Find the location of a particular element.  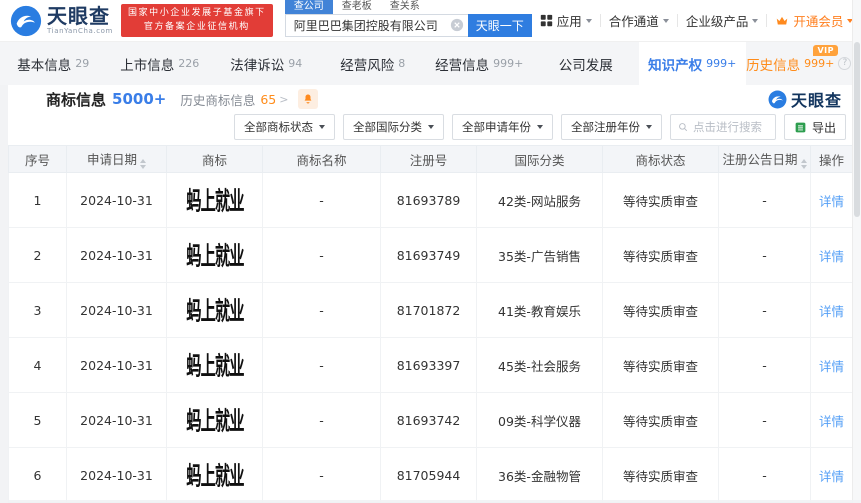

filter-dropdown: 全部申请年份 is located at coordinates (502, 127).